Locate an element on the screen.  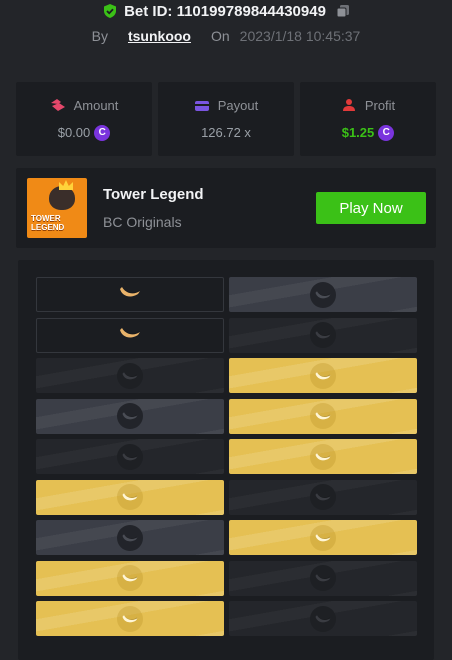
profit-icon is located at coordinates (348, 105).